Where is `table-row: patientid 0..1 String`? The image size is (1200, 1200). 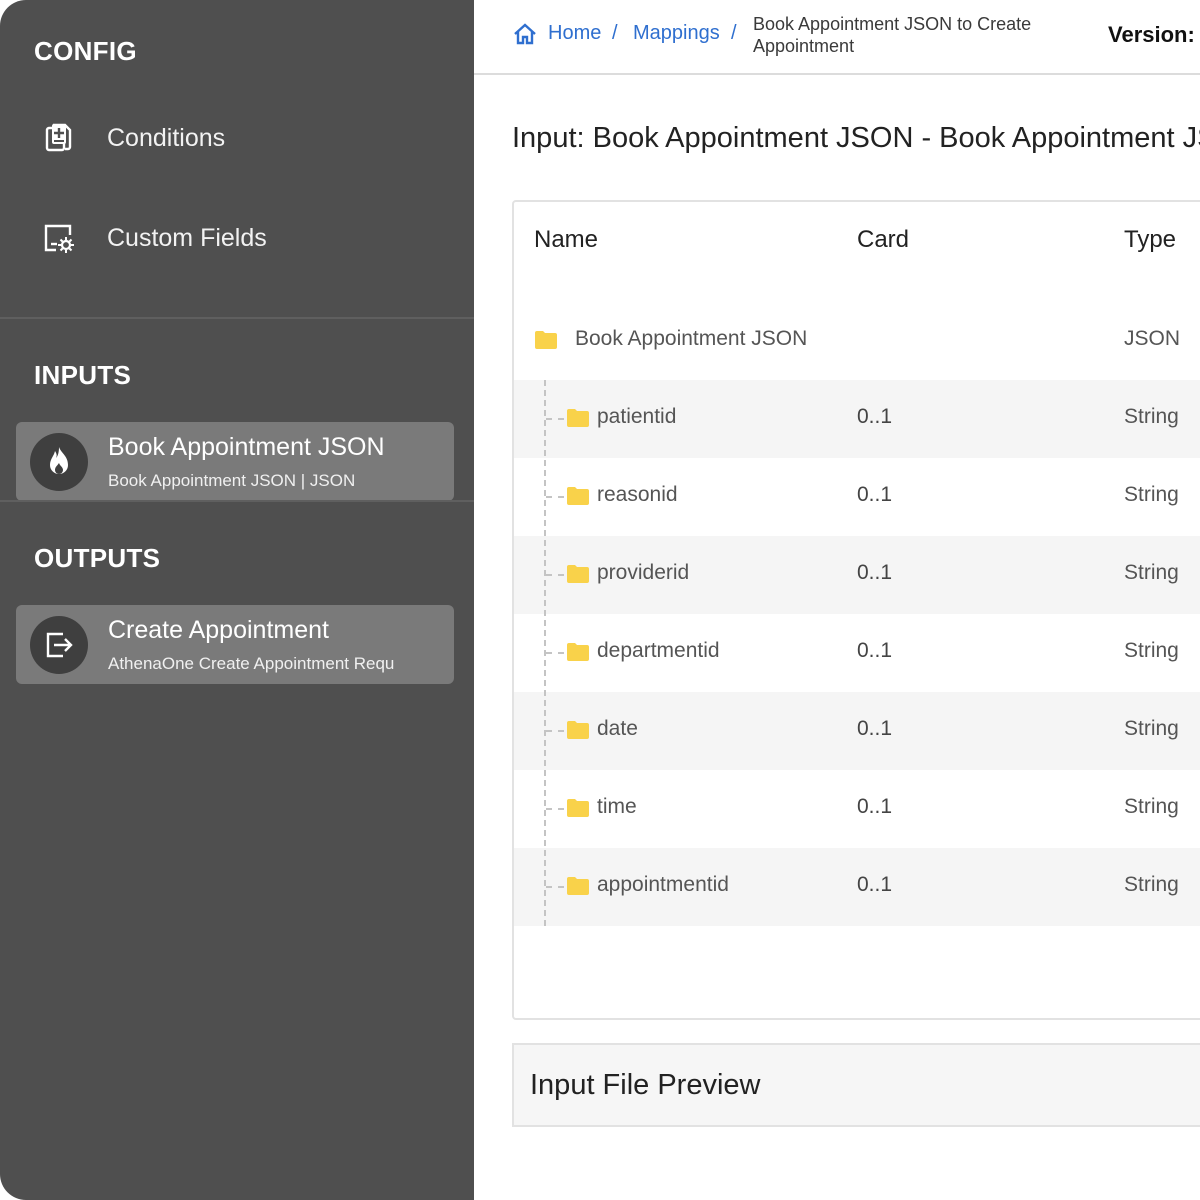 table-row: patientid 0..1 String is located at coordinates (857, 419).